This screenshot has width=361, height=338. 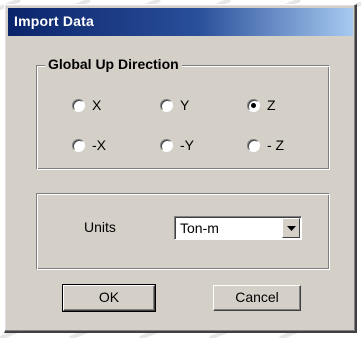 What do you see at coordinates (291, 228) in the screenshot?
I see `dropdown-arrow-icon` at bounding box center [291, 228].